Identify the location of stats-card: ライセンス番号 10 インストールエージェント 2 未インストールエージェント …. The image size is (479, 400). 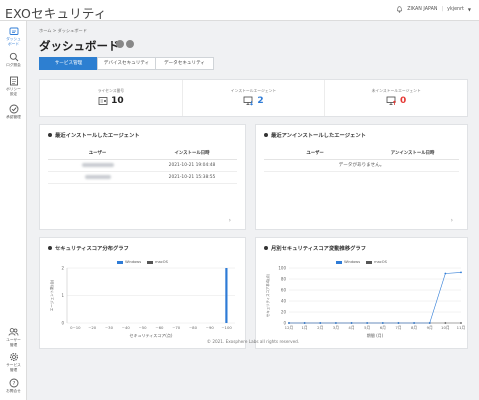
(253, 98).